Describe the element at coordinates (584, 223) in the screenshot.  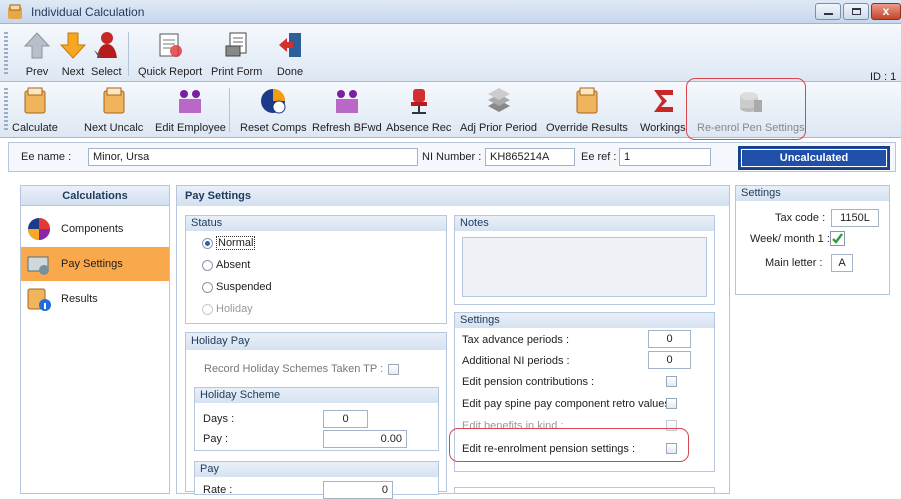
I see `notes-group-title: Notes` at that location.